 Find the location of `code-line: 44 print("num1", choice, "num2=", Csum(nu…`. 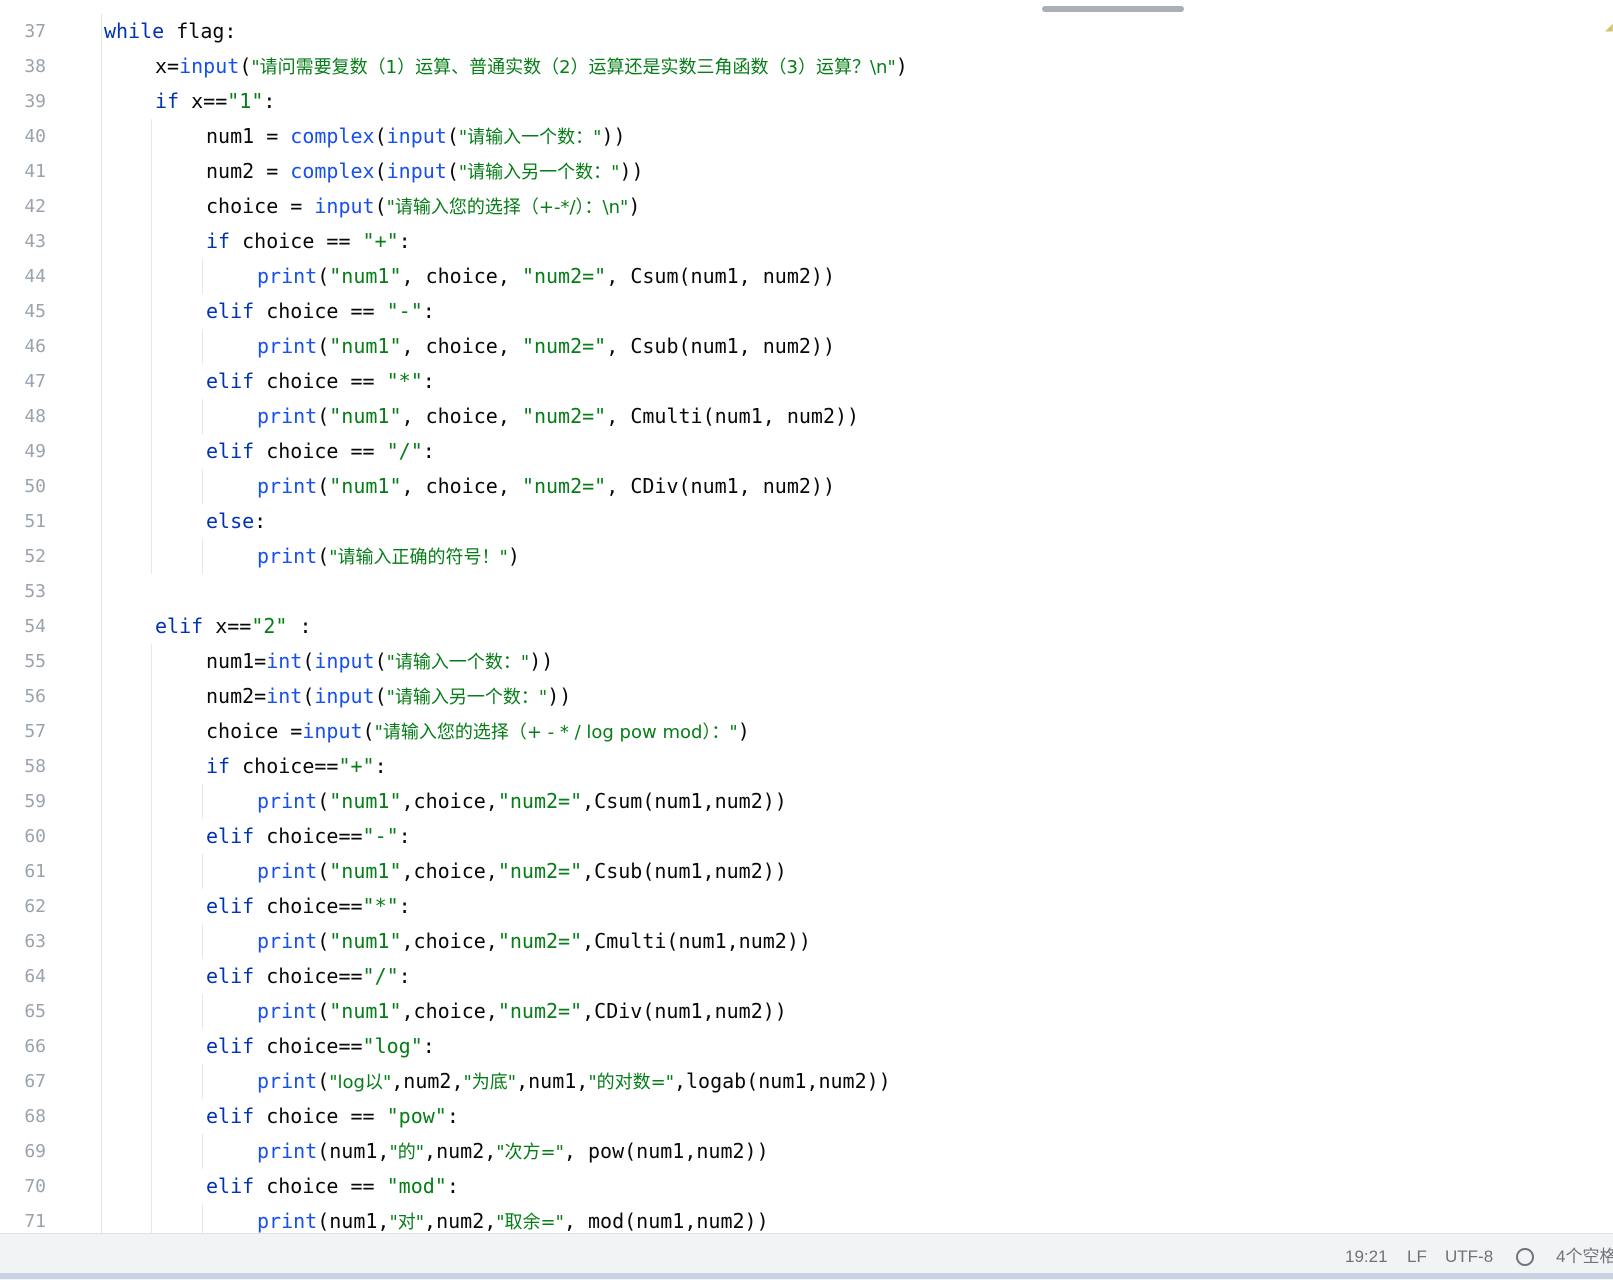

code-line: 44 print("num1", choice, "num2=", Csum(nu… is located at coordinates (806, 276).